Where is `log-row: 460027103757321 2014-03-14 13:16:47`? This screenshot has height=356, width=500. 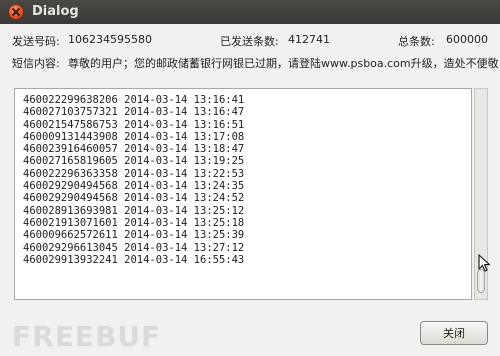
log-row: 460027103757321 2014-03-14 13:16:47 is located at coordinates (134, 112).